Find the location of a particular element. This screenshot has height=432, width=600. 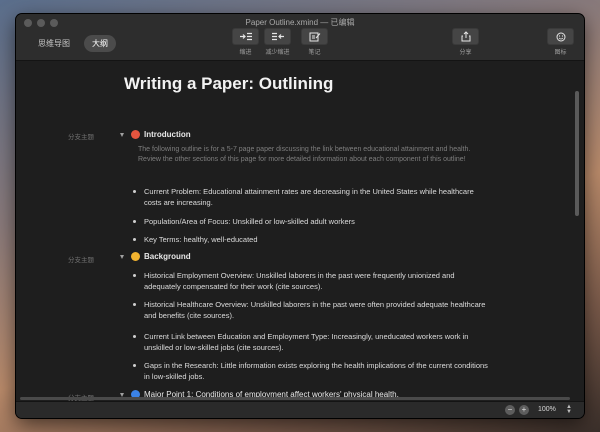

share-icon is located at coordinates (465, 36).